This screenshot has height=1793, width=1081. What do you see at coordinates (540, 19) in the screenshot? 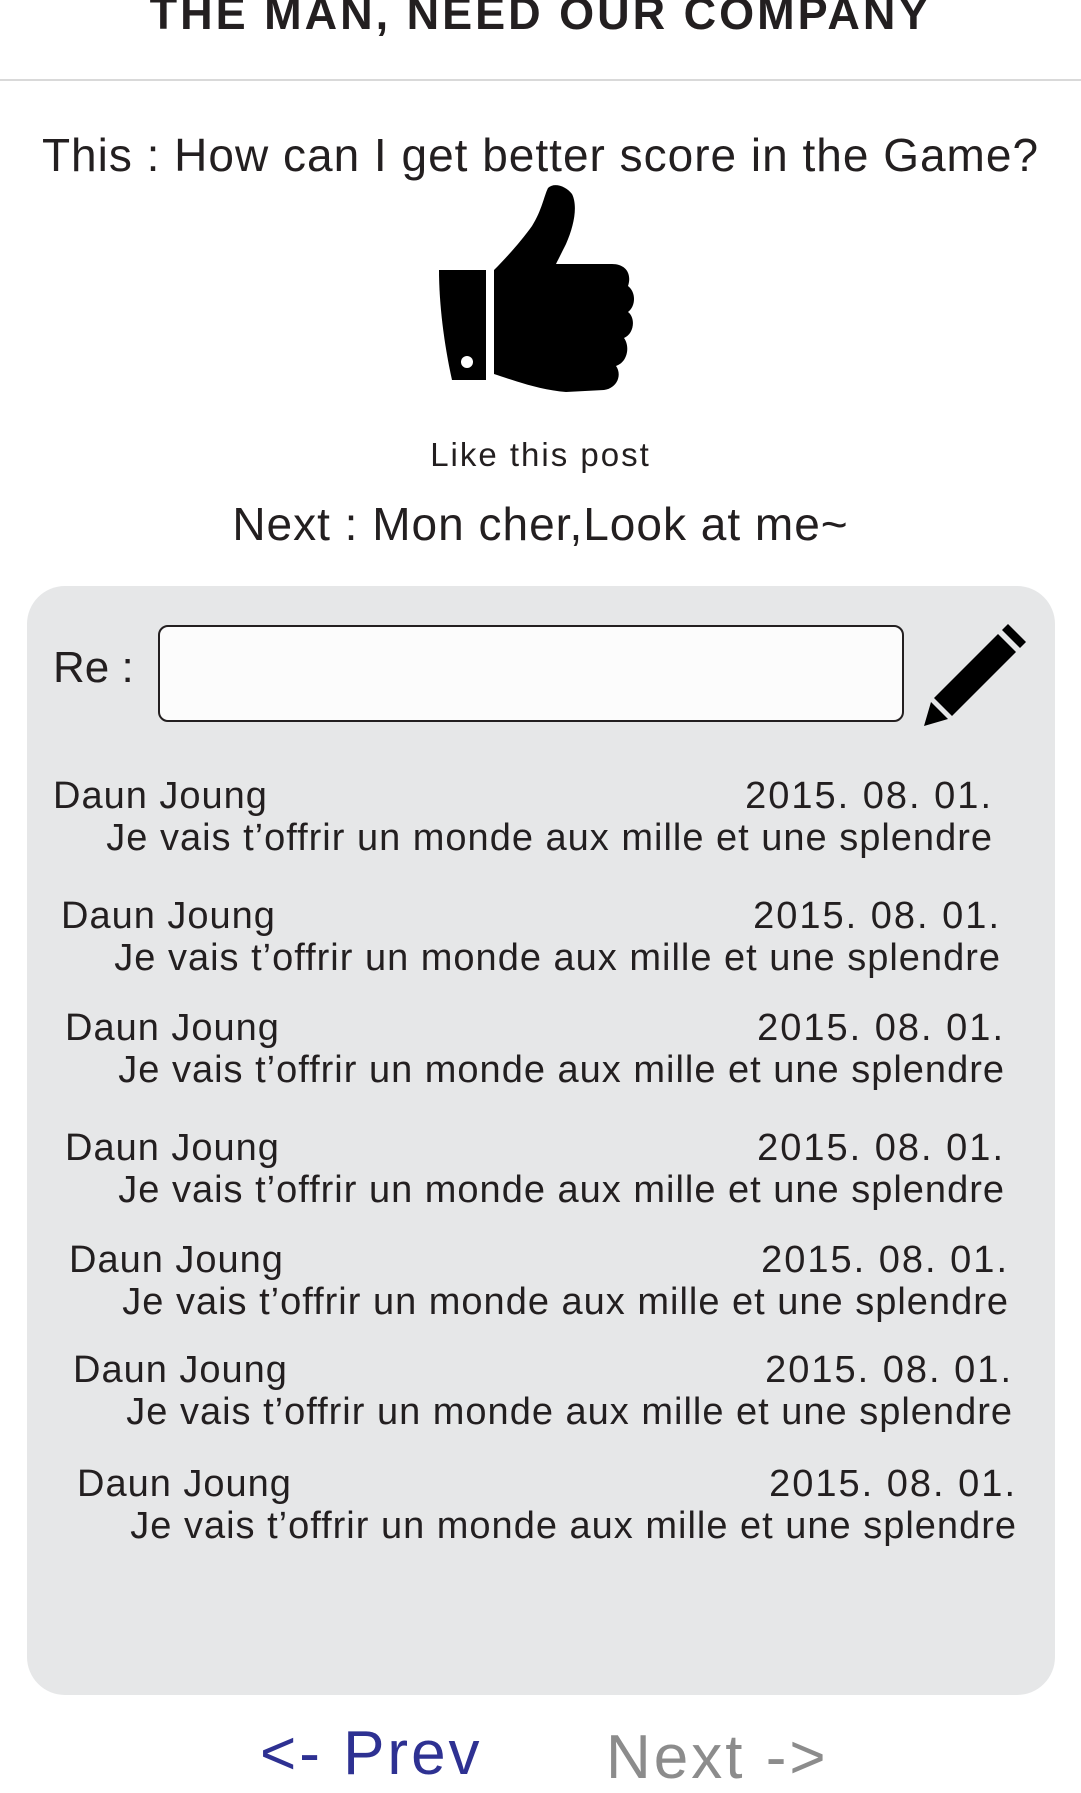
I see `app-title: THE MAN, NEED OUR COMPANY` at bounding box center [540, 19].